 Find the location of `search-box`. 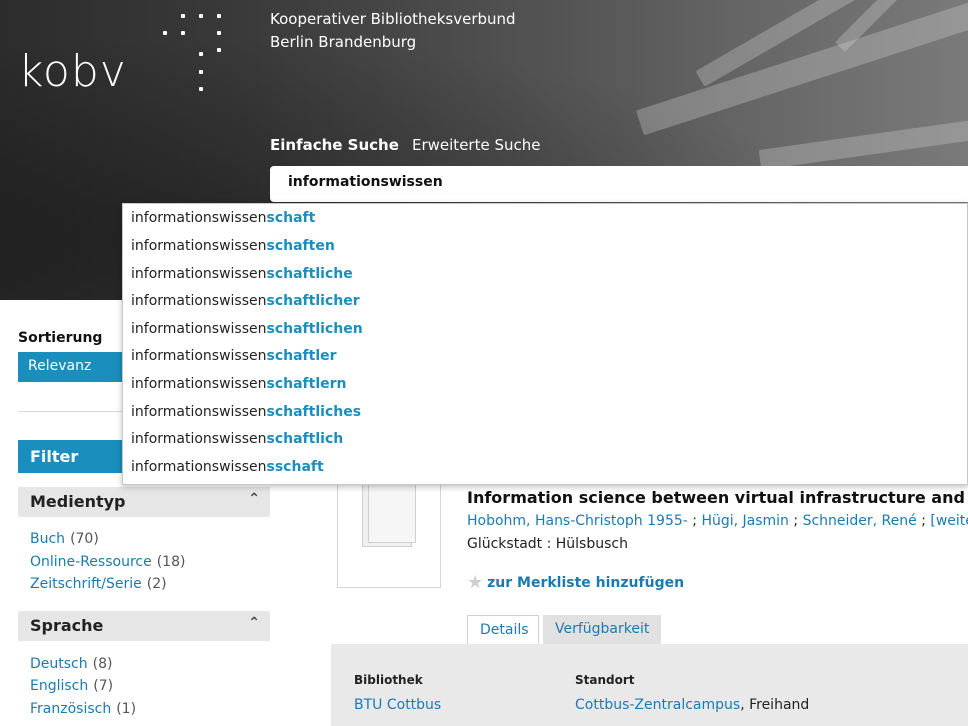

search-box is located at coordinates (619, 184).